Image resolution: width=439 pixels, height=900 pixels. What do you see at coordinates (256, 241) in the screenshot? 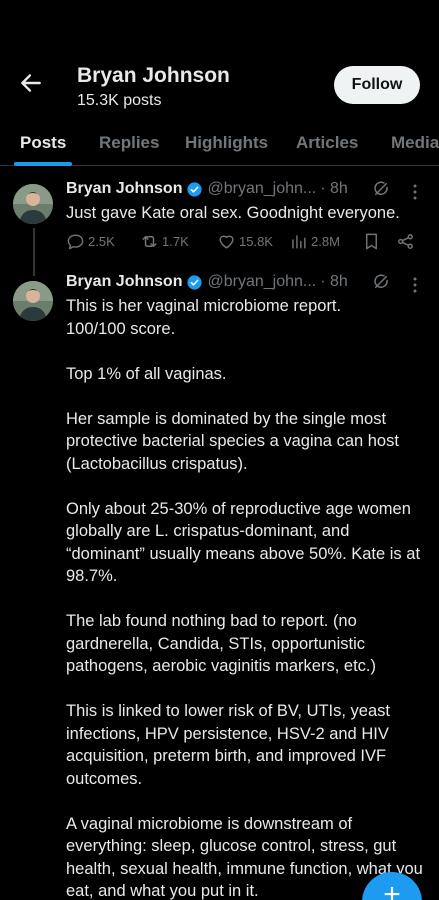
I see `like-count: 15.8K` at bounding box center [256, 241].